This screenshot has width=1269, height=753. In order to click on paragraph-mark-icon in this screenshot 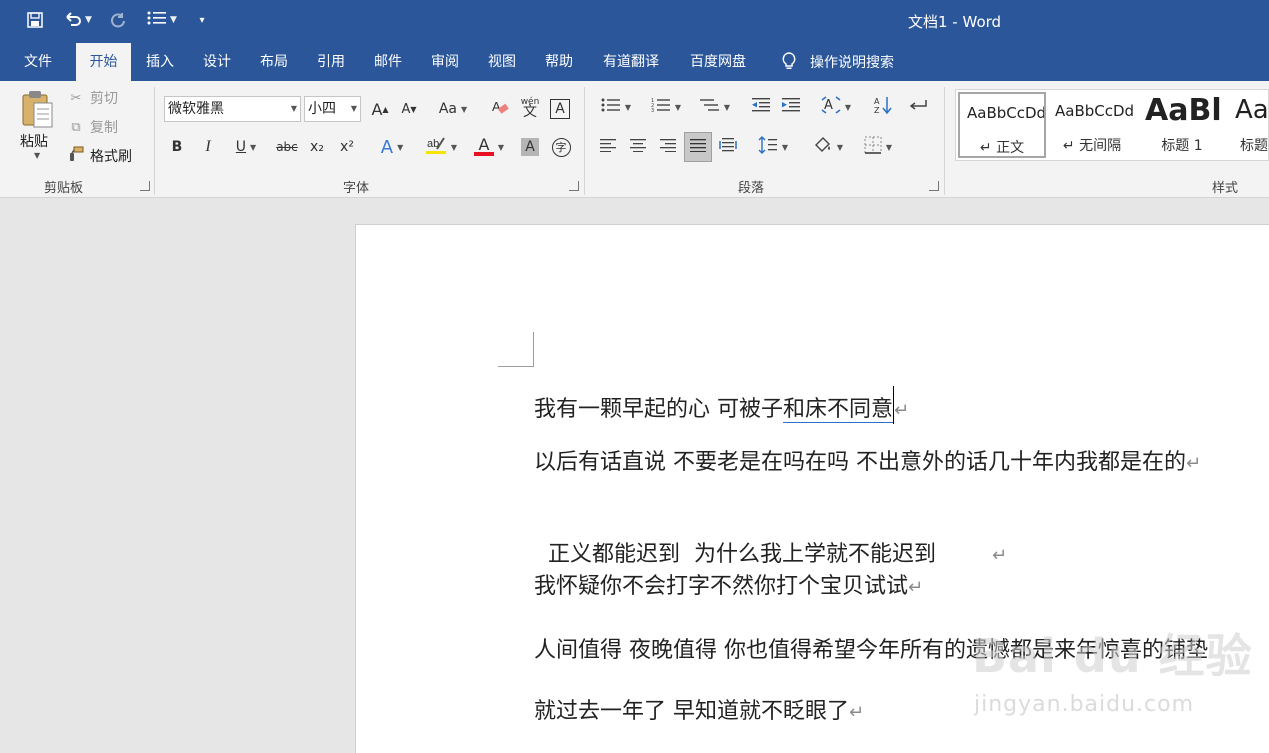, I will do `click(918, 107)`.